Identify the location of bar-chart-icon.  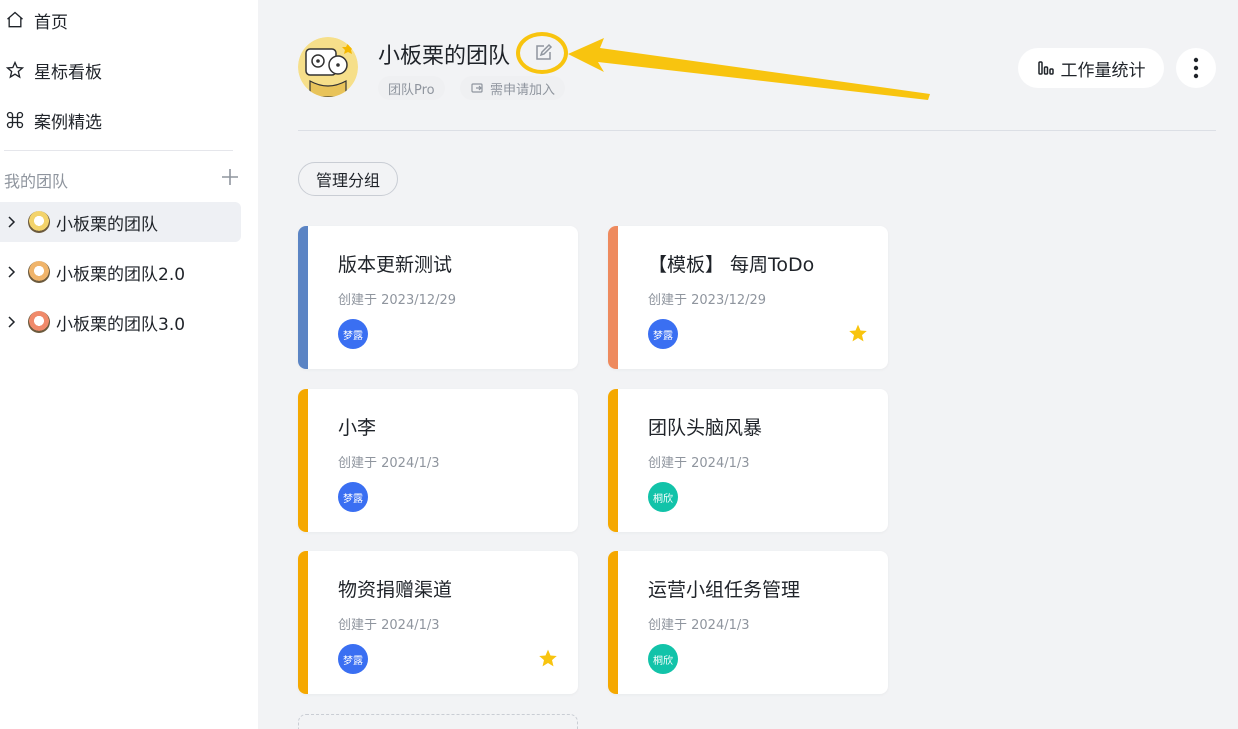
(1045, 68).